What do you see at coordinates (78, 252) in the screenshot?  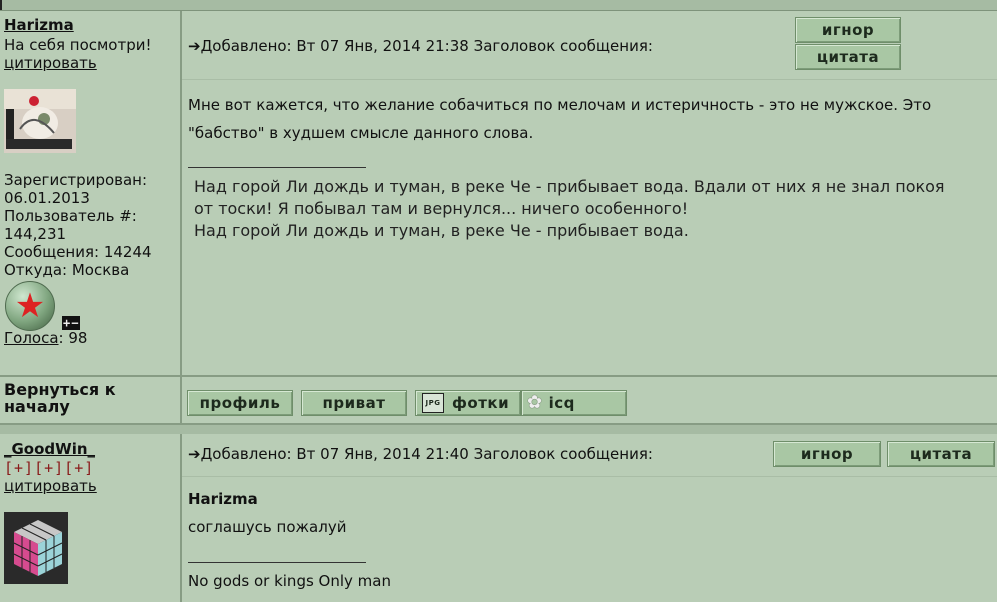 I see `message-count: Сообщения: 14244` at bounding box center [78, 252].